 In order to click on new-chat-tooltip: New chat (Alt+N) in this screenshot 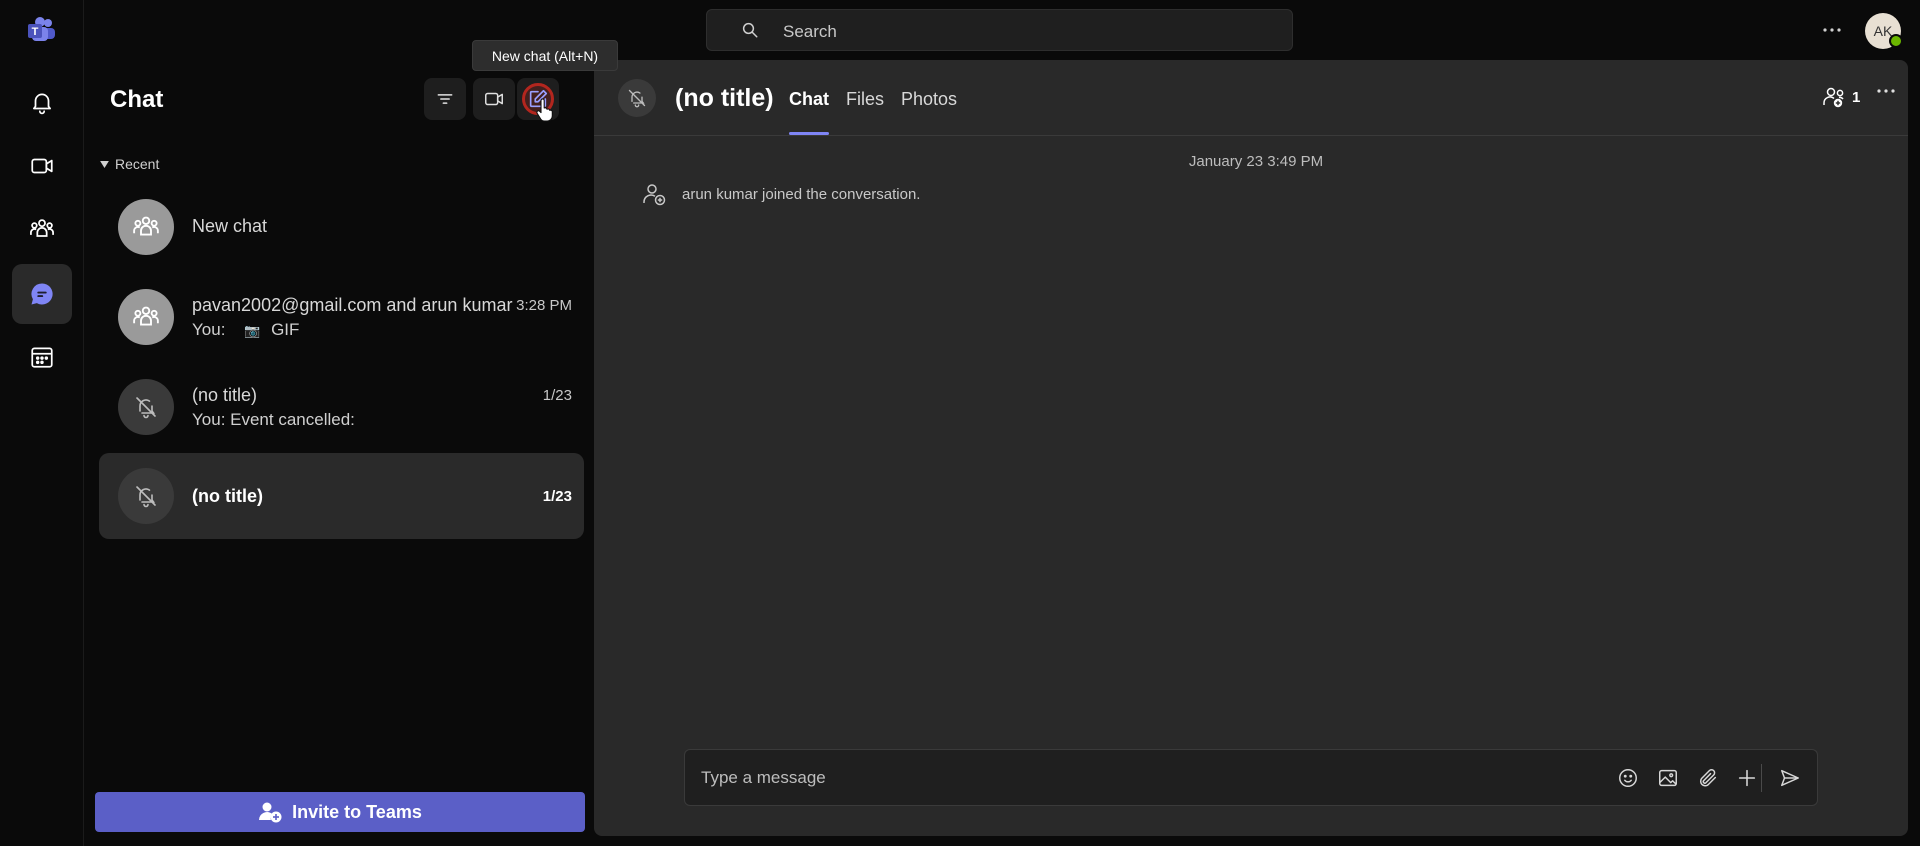, I will do `click(545, 55)`.